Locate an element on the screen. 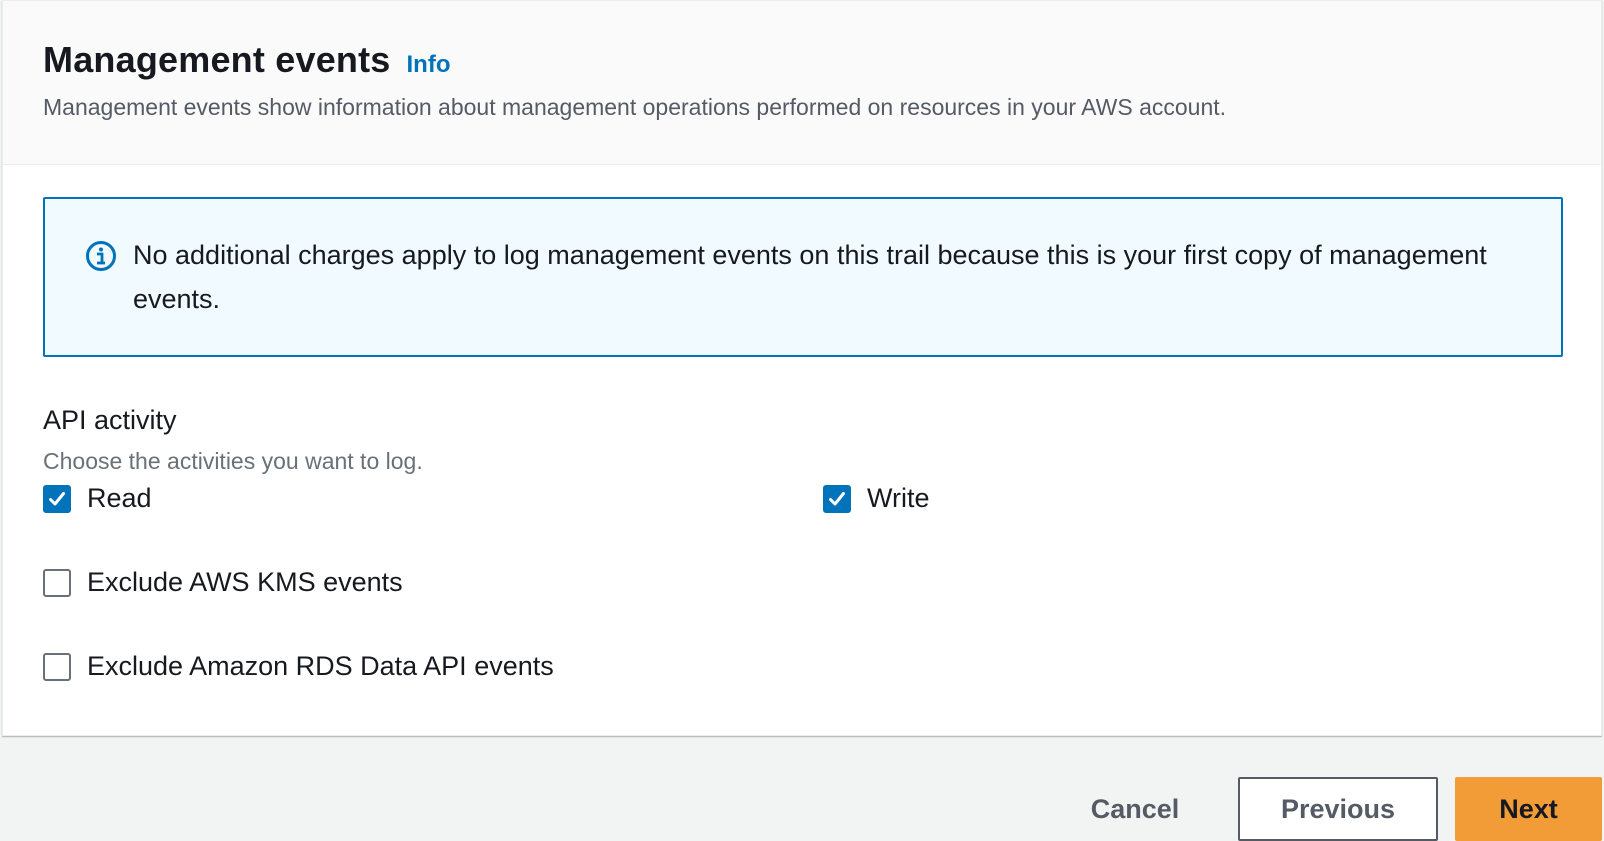 This screenshot has height=841, width=1604. exclude-kms-checkbox-row: Exclude AWS KMS events is located at coordinates (223, 582).